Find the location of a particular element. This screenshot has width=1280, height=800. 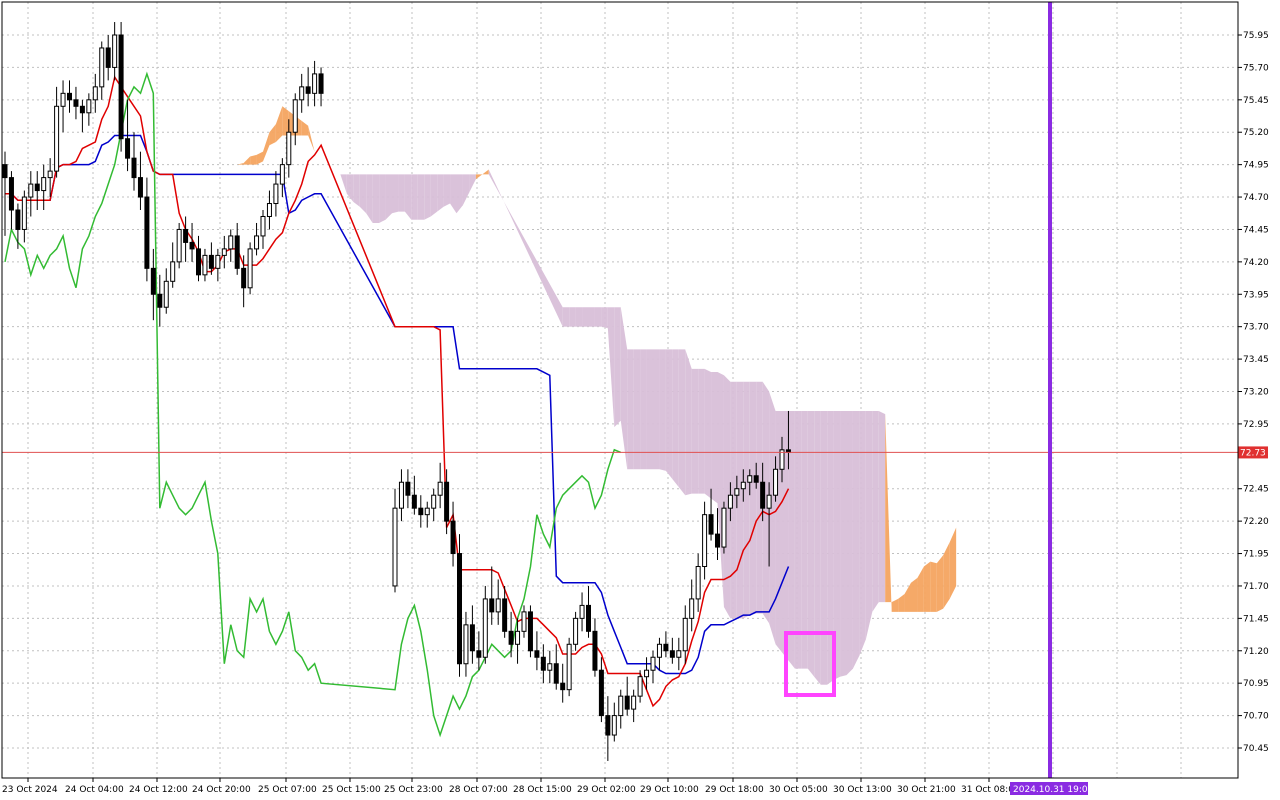

time-tick-label: 25 Oct 15:00 is located at coordinates (351, 790).